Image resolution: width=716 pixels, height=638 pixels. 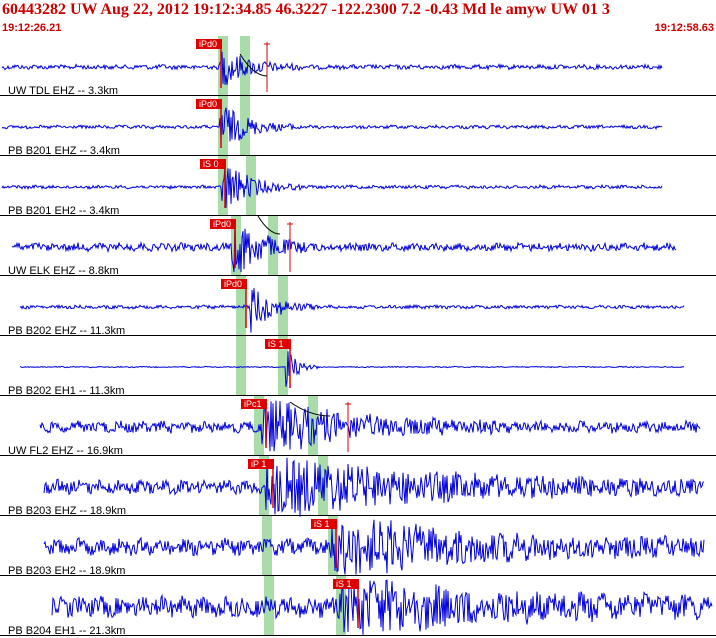 What do you see at coordinates (66, 391) in the screenshot?
I see `channel-label: PB B202 EH1 -- 11.3km` at bounding box center [66, 391].